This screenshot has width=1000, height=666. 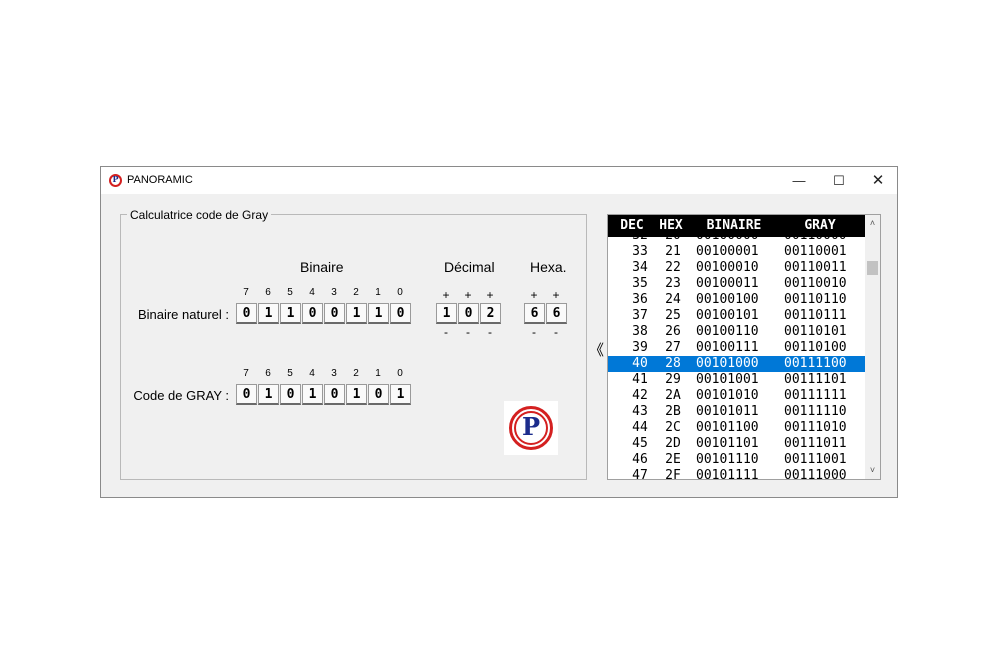 What do you see at coordinates (736, 226) in the screenshot?
I see `list-header: DEC HEX BINAIRE GRAY` at bounding box center [736, 226].